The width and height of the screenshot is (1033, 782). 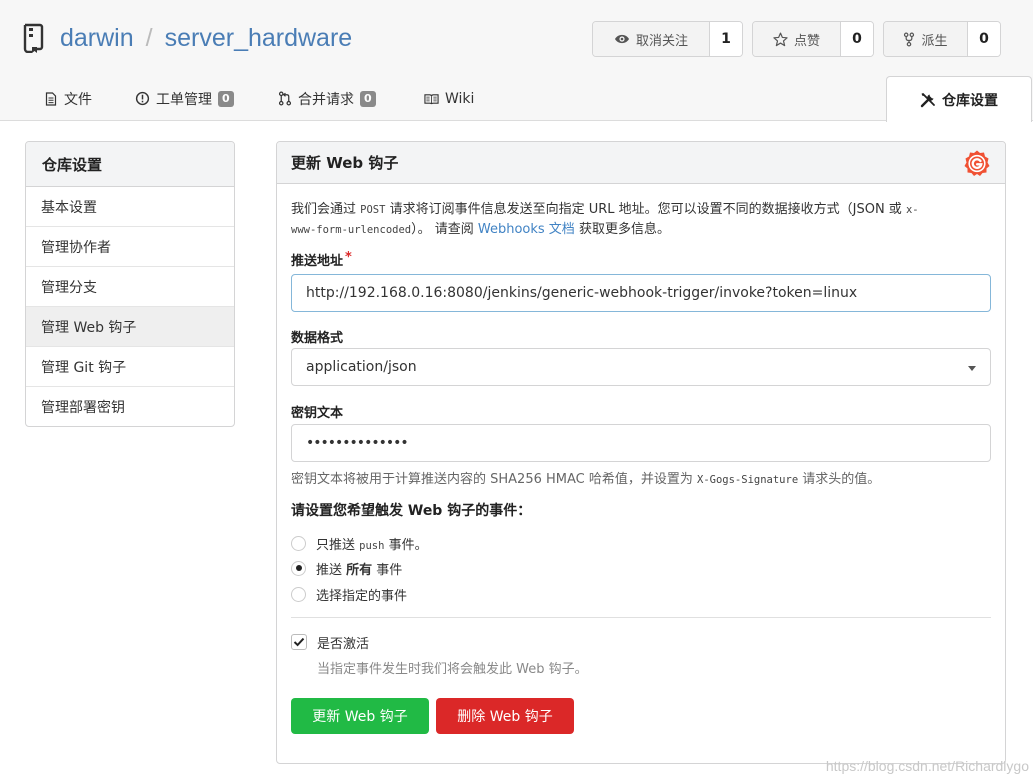 I want to click on fork-button: 派生, so click(x=926, y=39).